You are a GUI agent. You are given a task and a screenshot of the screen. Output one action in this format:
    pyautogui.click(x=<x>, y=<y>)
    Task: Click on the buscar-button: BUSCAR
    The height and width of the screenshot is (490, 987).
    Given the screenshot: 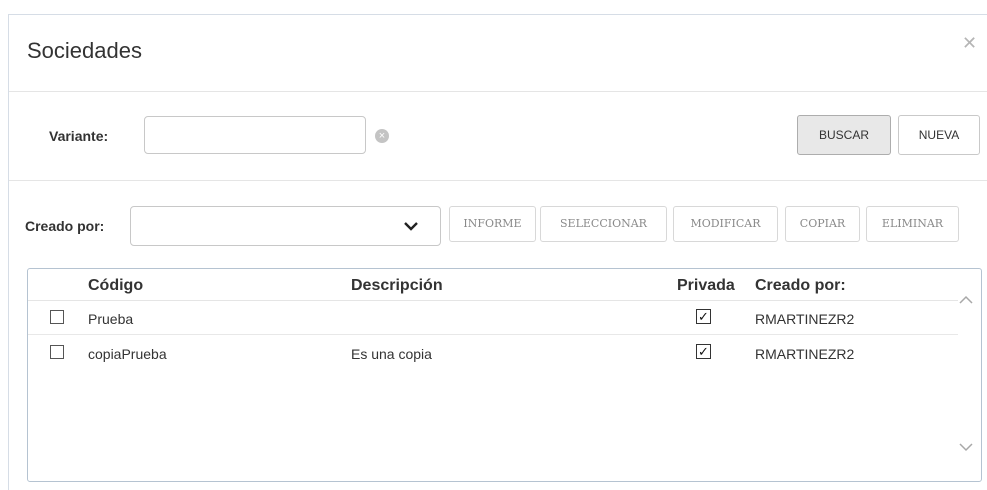 What is the action you would take?
    pyautogui.click(x=844, y=135)
    